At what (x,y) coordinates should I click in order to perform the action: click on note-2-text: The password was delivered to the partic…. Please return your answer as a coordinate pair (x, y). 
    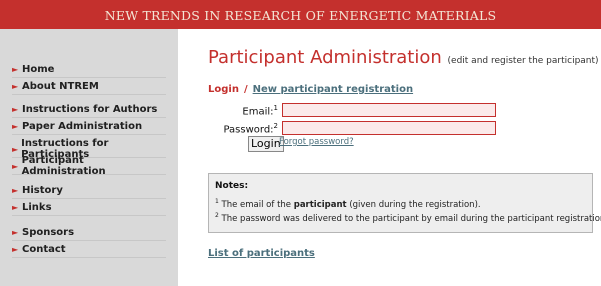
    Looking at the image, I should click on (411, 218).